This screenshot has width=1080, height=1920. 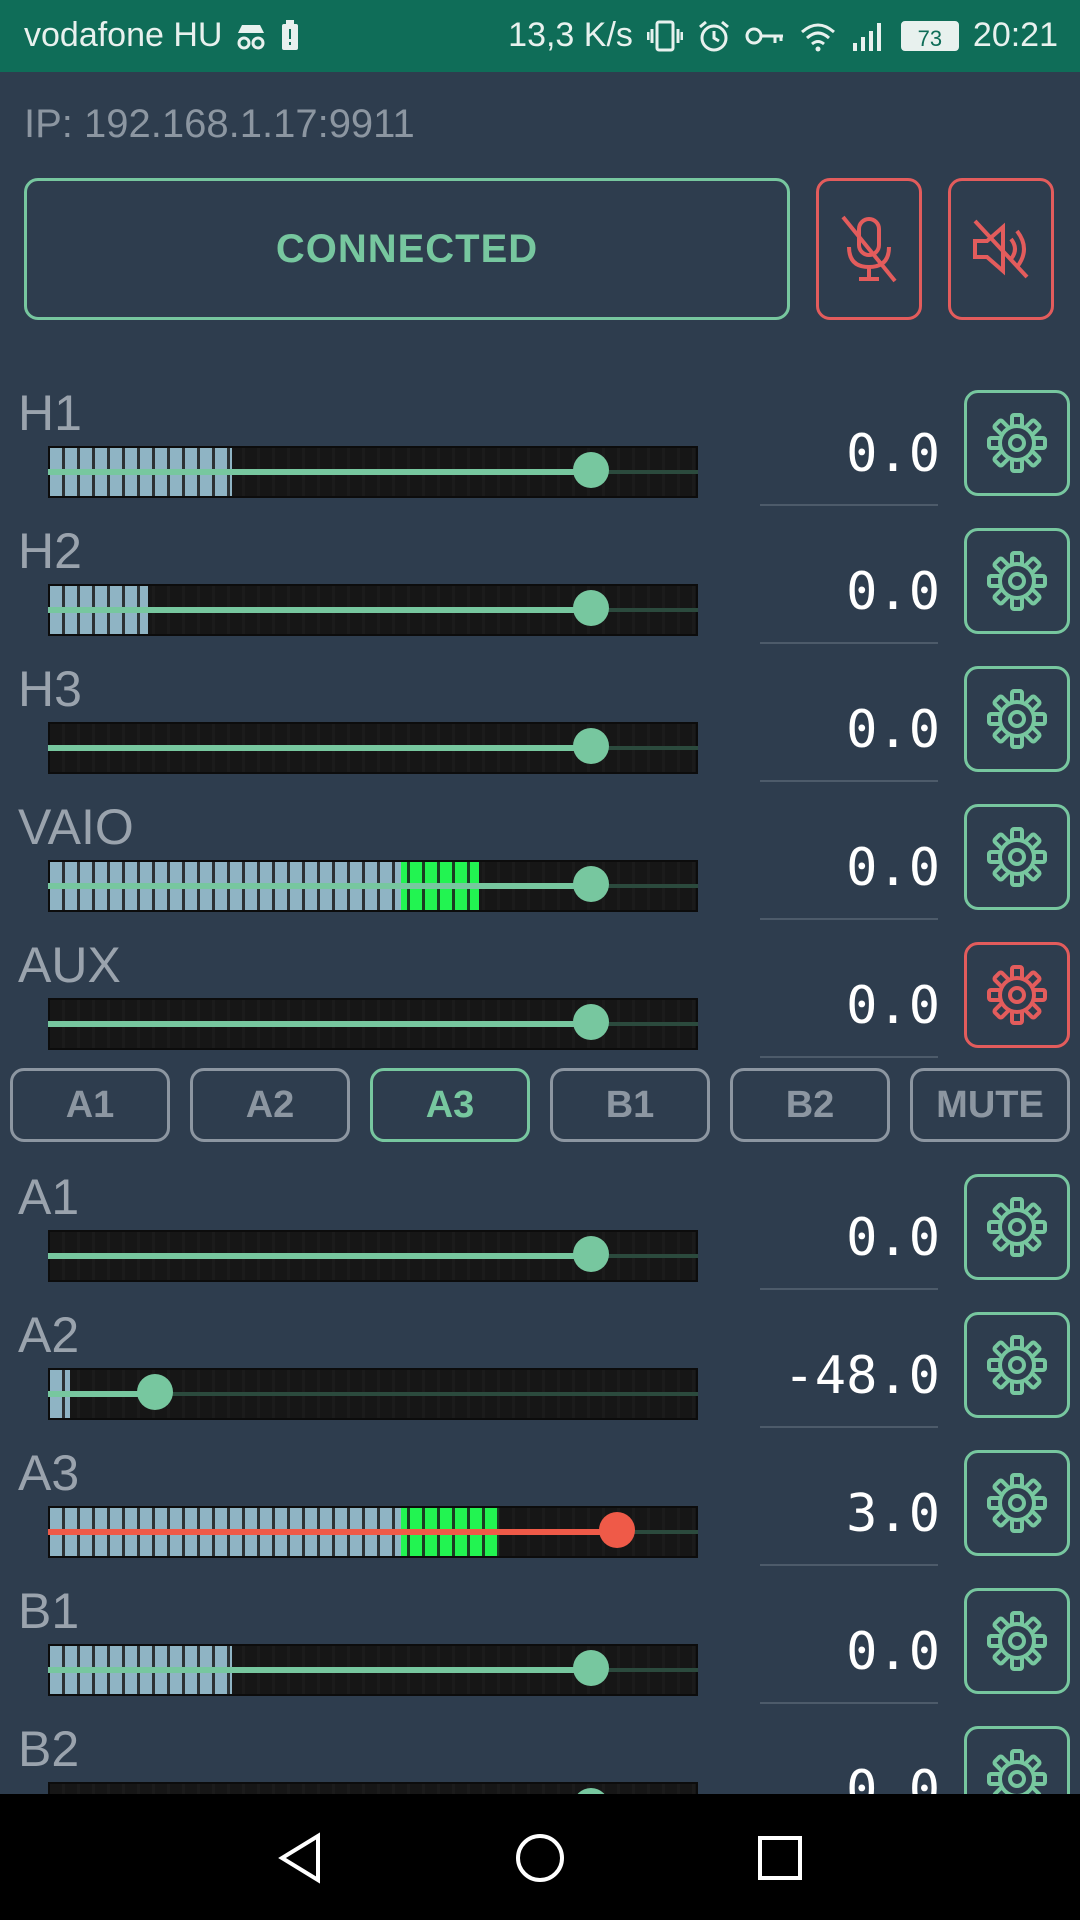 What do you see at coordinates (49, 1335) in the screenshot?
I see `channel-label: A2` at bounding box center [49, 1335].